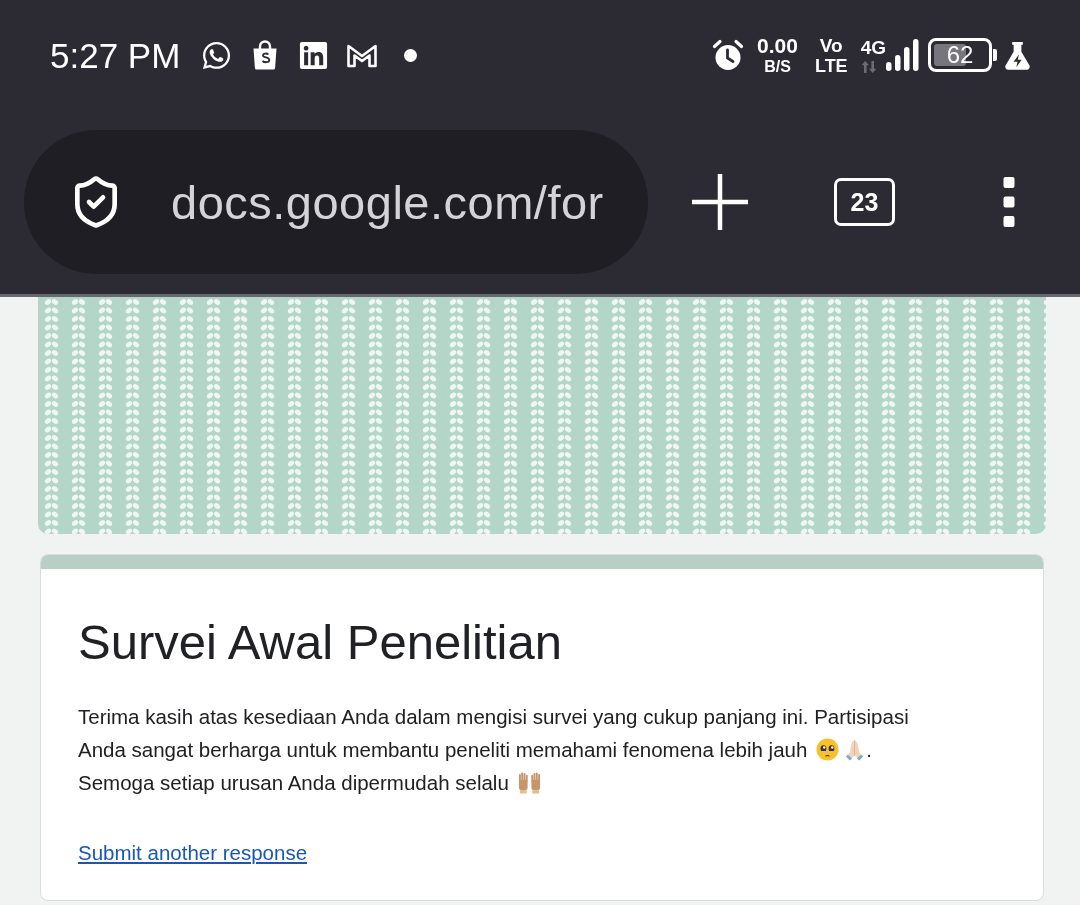  Describe the element at coordinates (411, 55) in the screenshot. I see `notification-dot-icon` at that location.